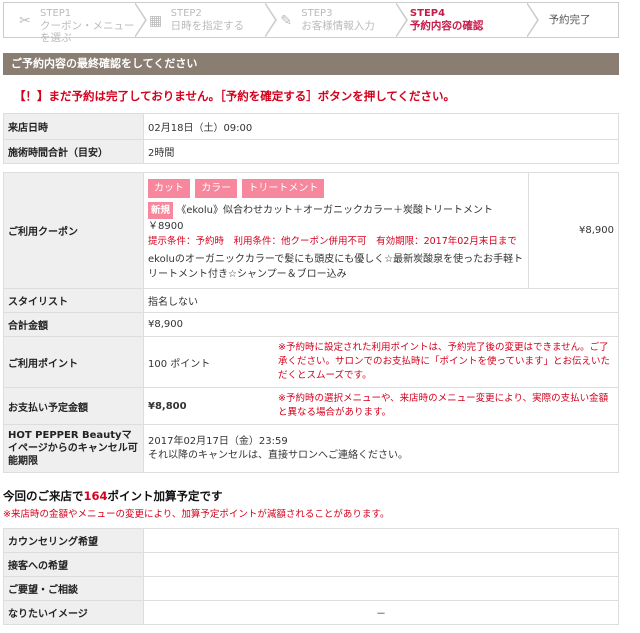 The width and height of the screenshot is (640, 633). I want to click on step-title: 予約内容の確認, so click(446, 26).